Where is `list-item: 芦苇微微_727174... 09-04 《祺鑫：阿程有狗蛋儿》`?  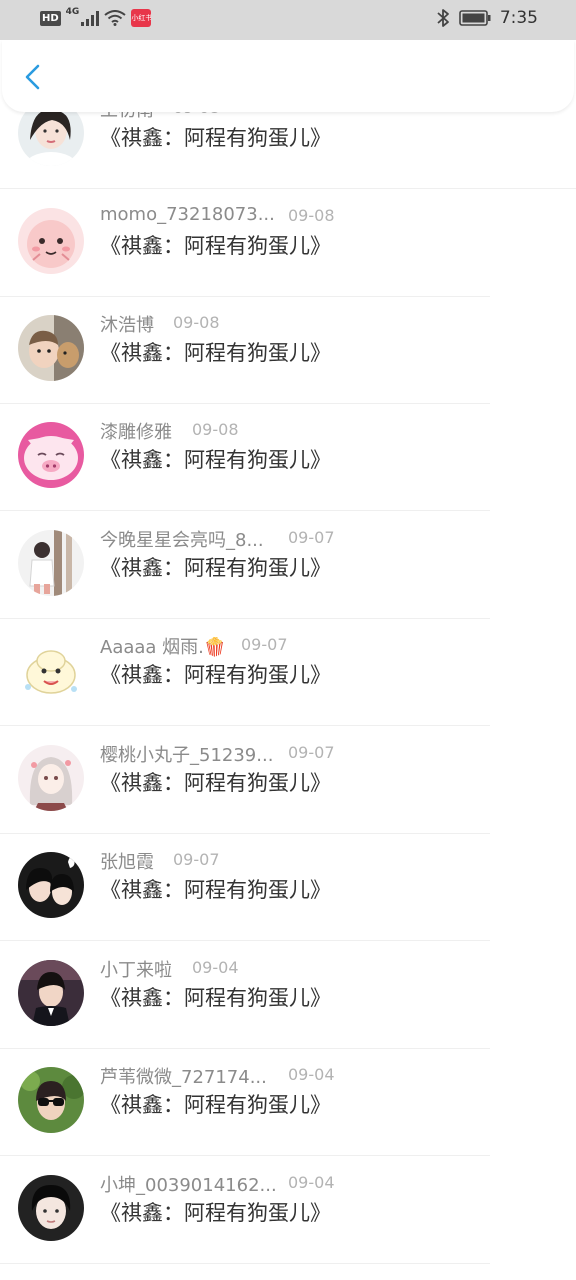
list-item: 芦苇微微_727174... 09-04 《祺鑫：阿程有狗蛋儿》 is located at coordinates (288, 1102).